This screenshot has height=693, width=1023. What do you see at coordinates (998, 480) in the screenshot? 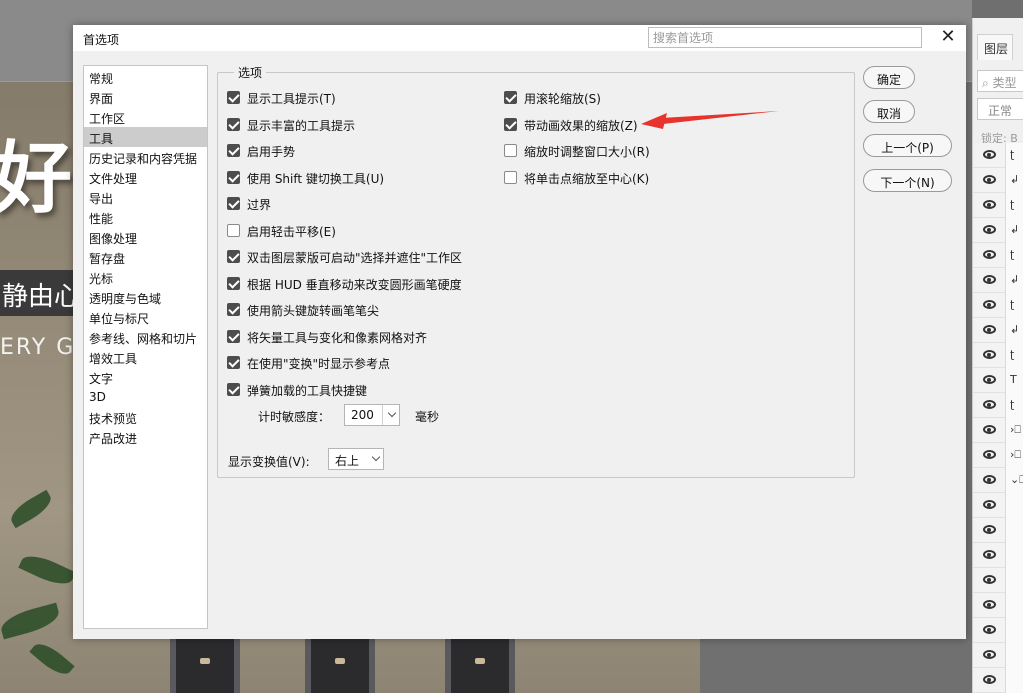
I see `layer-row: ⌄⎕` at bounding box center [998, 480].